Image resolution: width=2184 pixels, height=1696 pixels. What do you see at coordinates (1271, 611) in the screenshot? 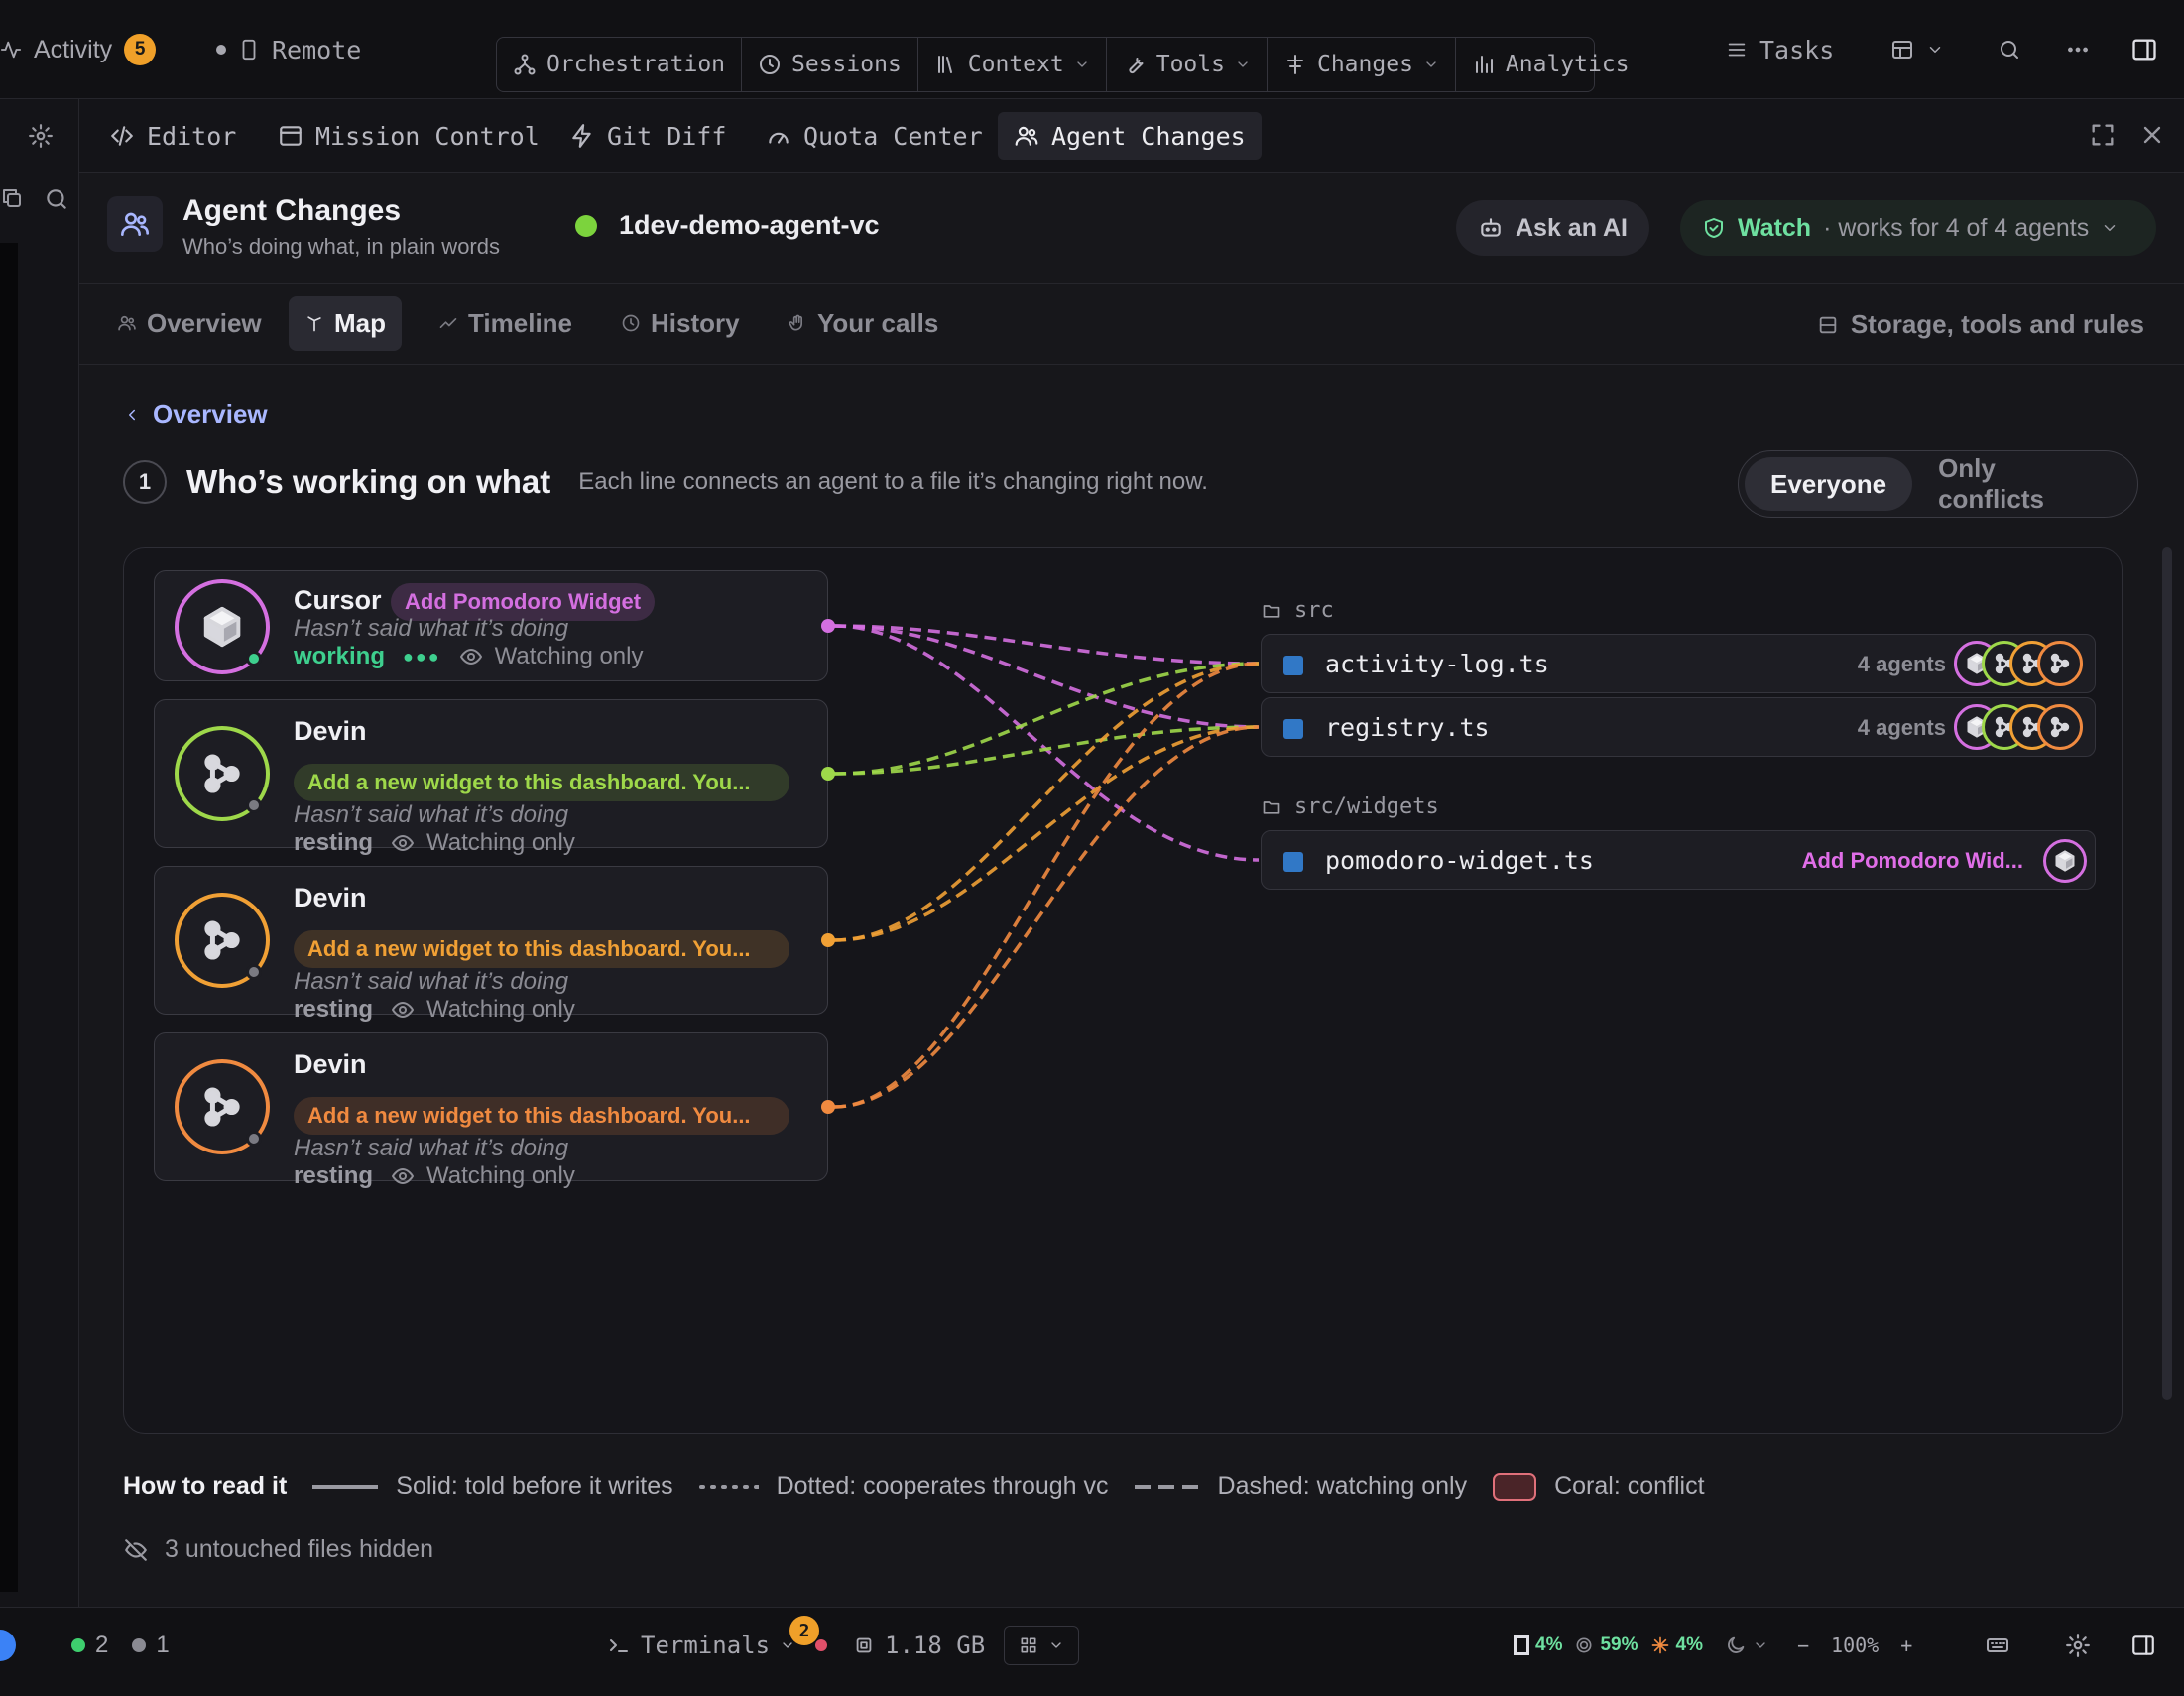
I see `folder-icon` at bounding box center [1271, 611].